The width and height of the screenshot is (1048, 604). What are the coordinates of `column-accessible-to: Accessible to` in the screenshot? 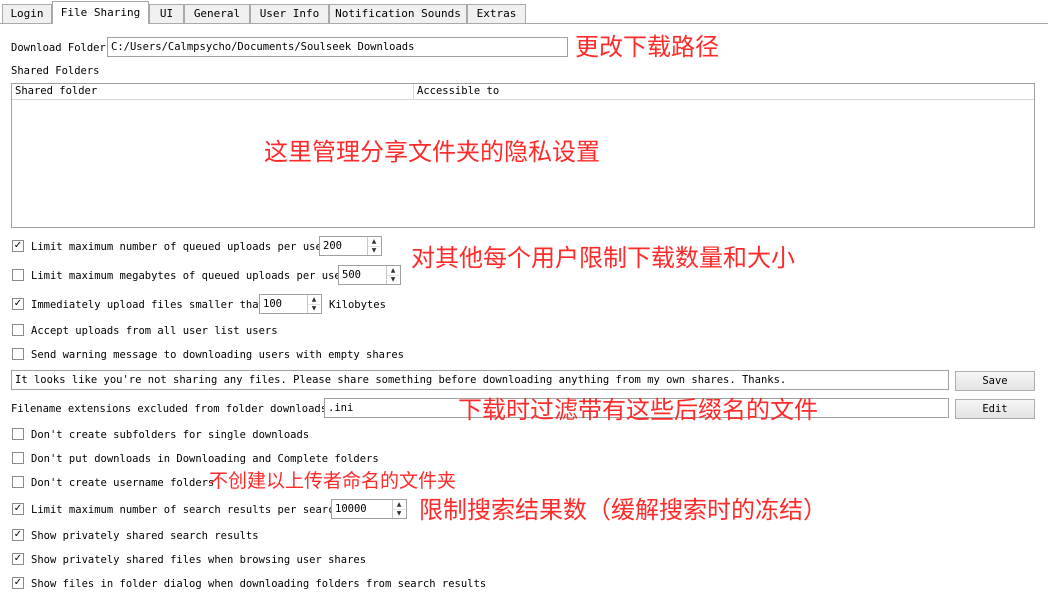 It's located at (723, 91).